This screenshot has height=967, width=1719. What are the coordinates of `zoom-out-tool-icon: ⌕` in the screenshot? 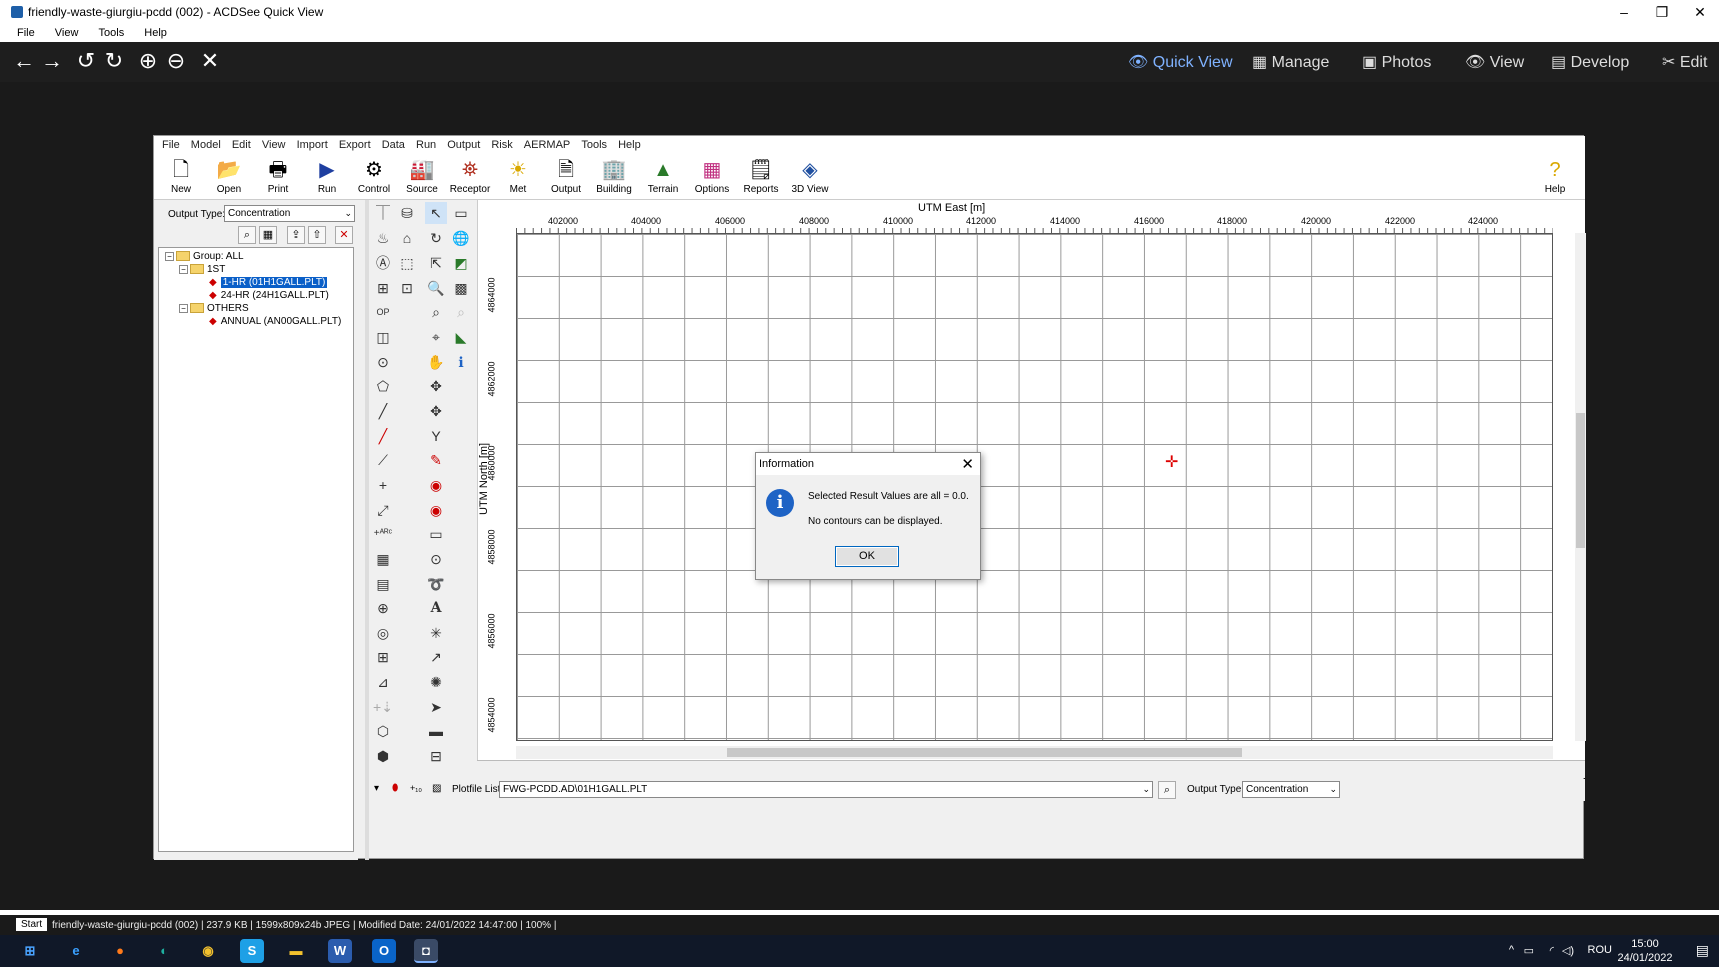 It's located at (436, 312).